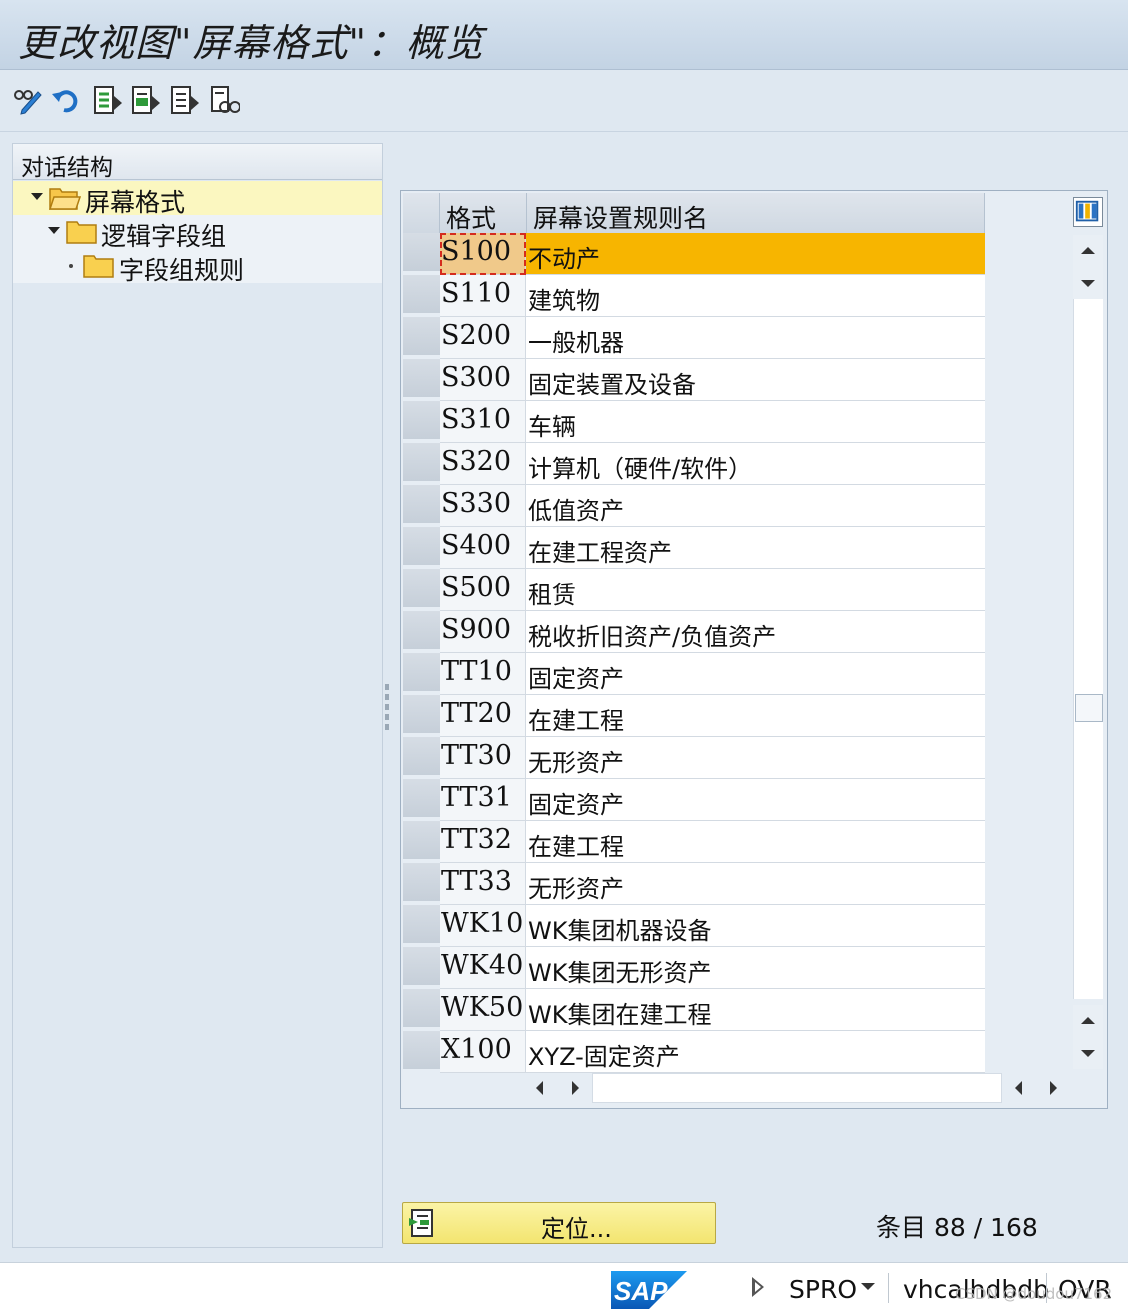 This screenshot has width=1128, height=1310. I want to click on cell-layout-code: TT32, so click(483, 841).